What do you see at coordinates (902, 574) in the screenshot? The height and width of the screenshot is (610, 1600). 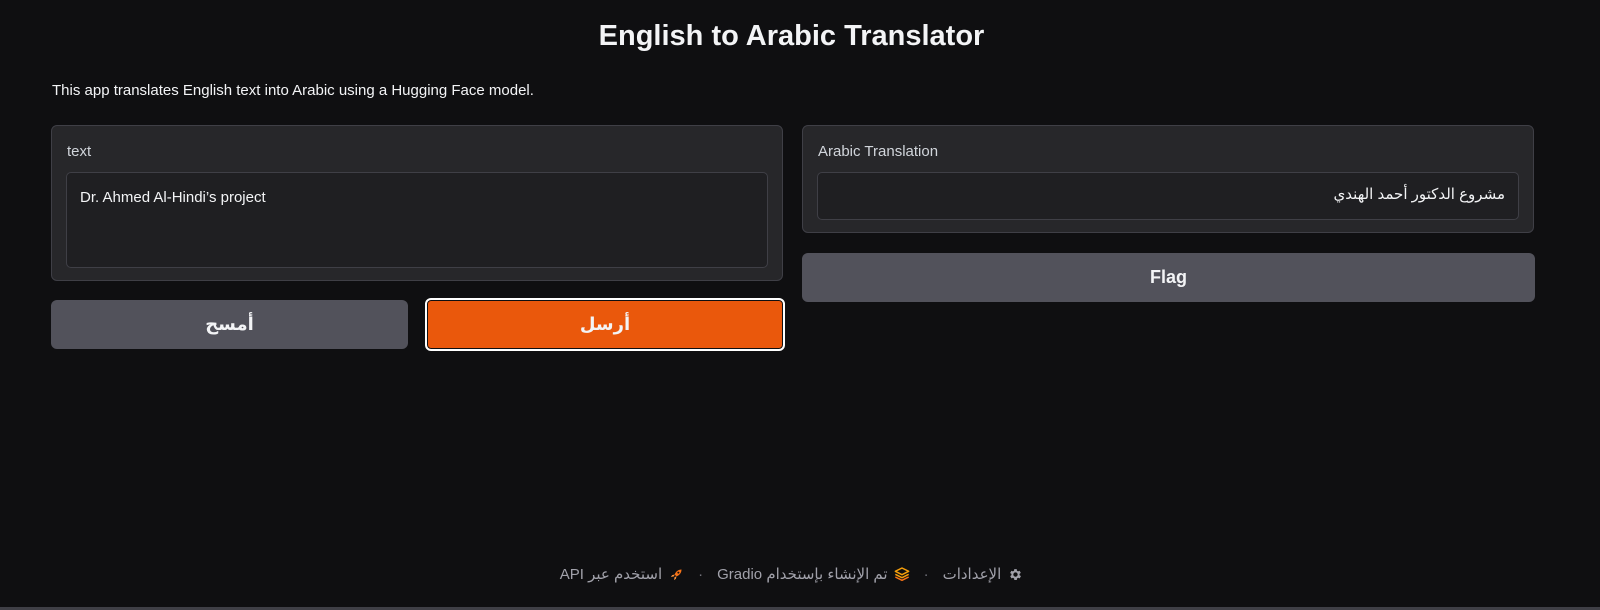 I see `gradio-logo-icon` at bounding box center [902, 574].